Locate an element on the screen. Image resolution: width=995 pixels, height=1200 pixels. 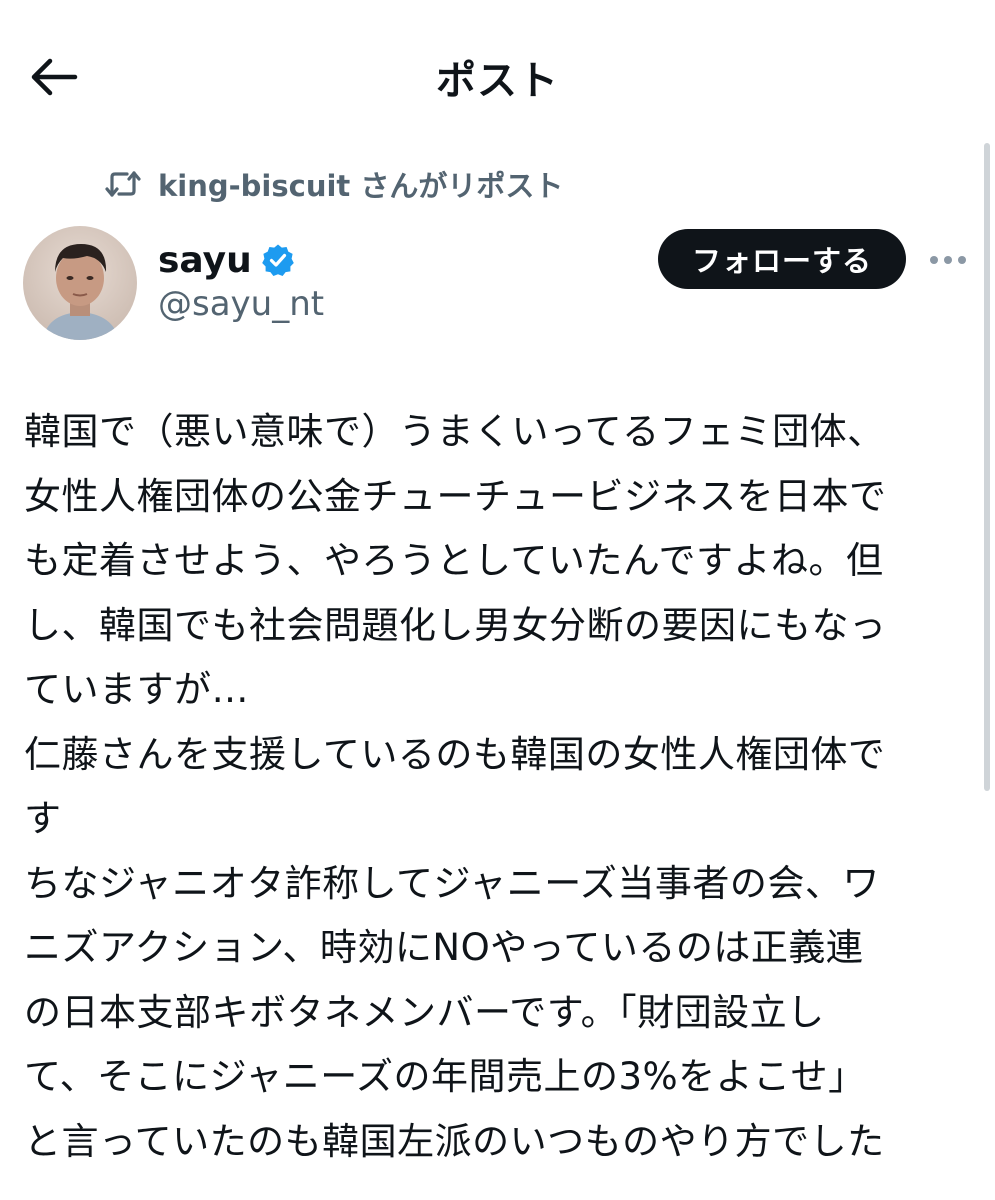
verified-badge-icon is located at coordinates (278, 260).